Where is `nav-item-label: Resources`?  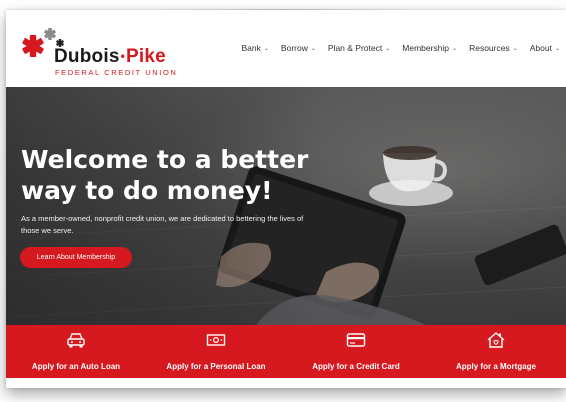
nav-item-label: Resources is located at coordinates (489, 48).